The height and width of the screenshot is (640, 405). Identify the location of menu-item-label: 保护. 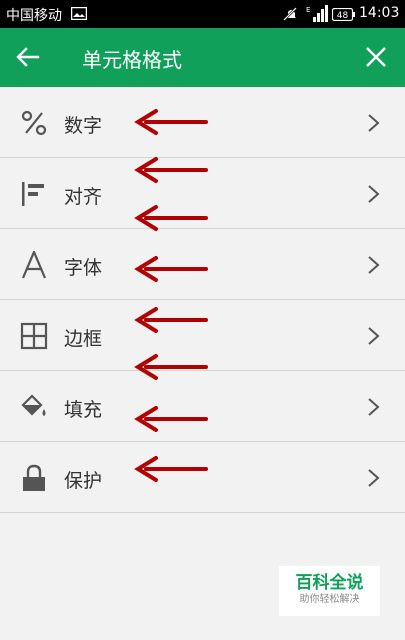
(83, 481).